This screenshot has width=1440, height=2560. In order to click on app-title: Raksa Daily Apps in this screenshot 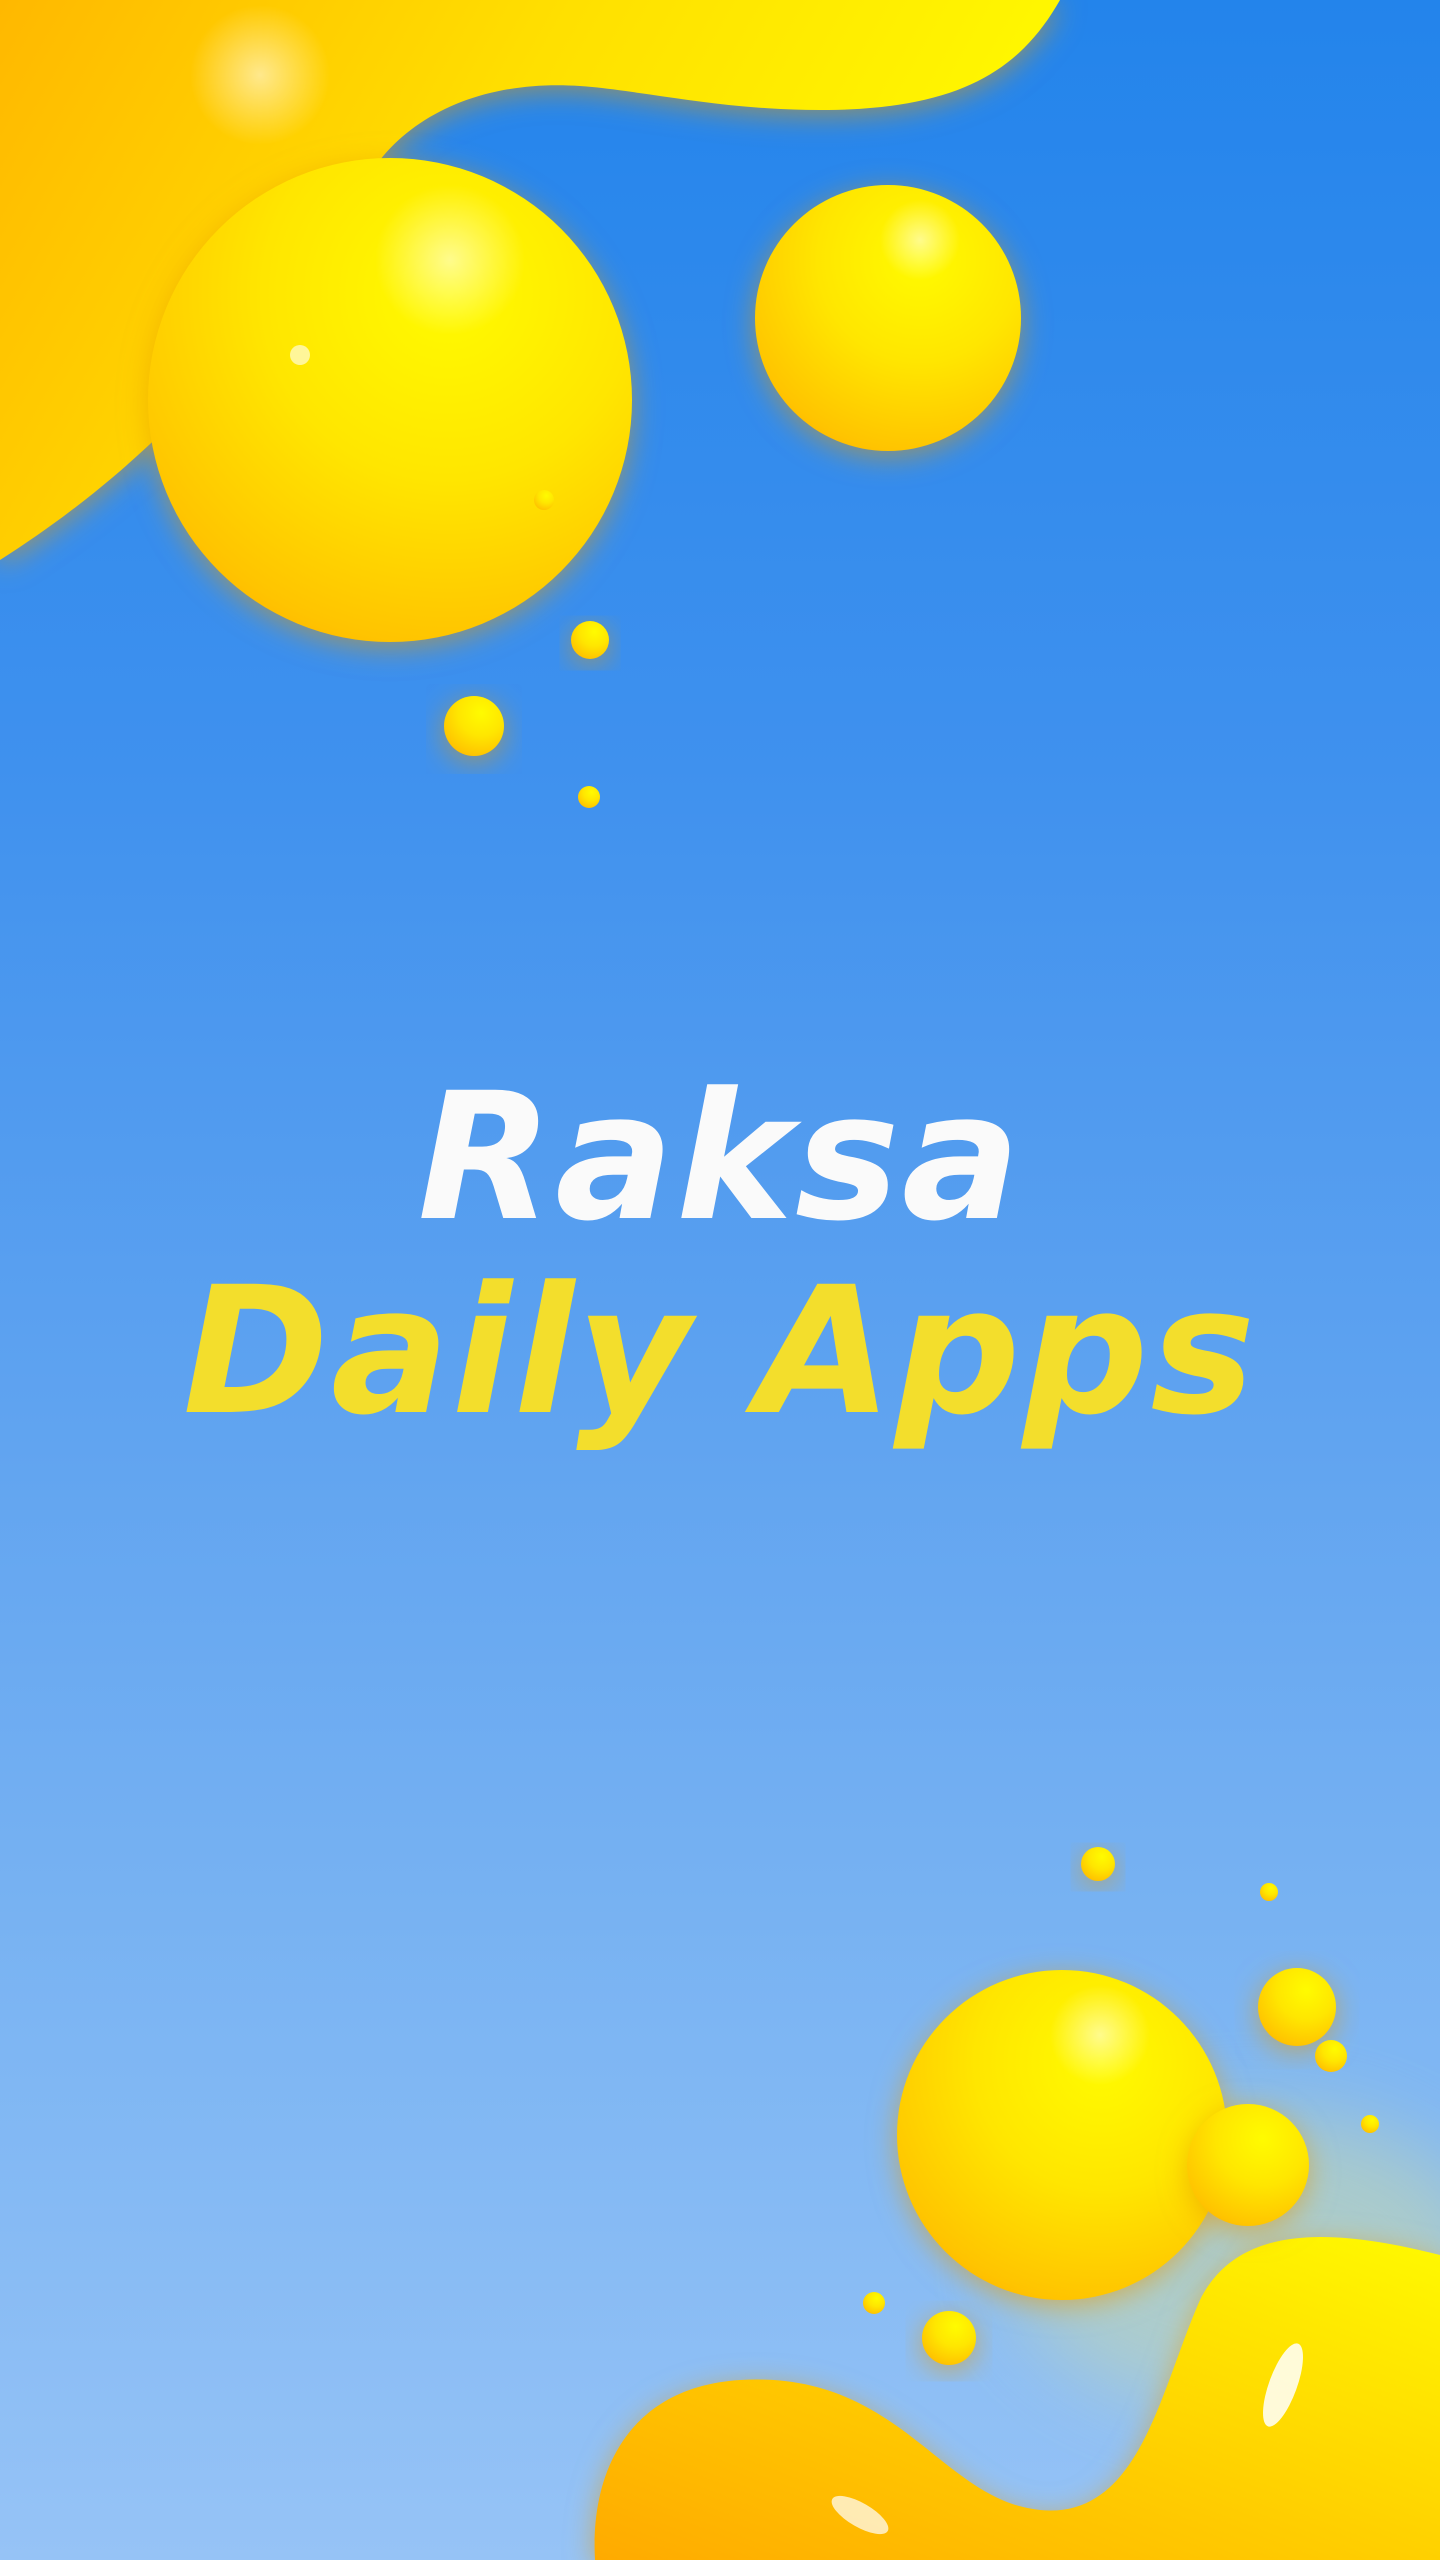, I will do `click(720, 1255)`.